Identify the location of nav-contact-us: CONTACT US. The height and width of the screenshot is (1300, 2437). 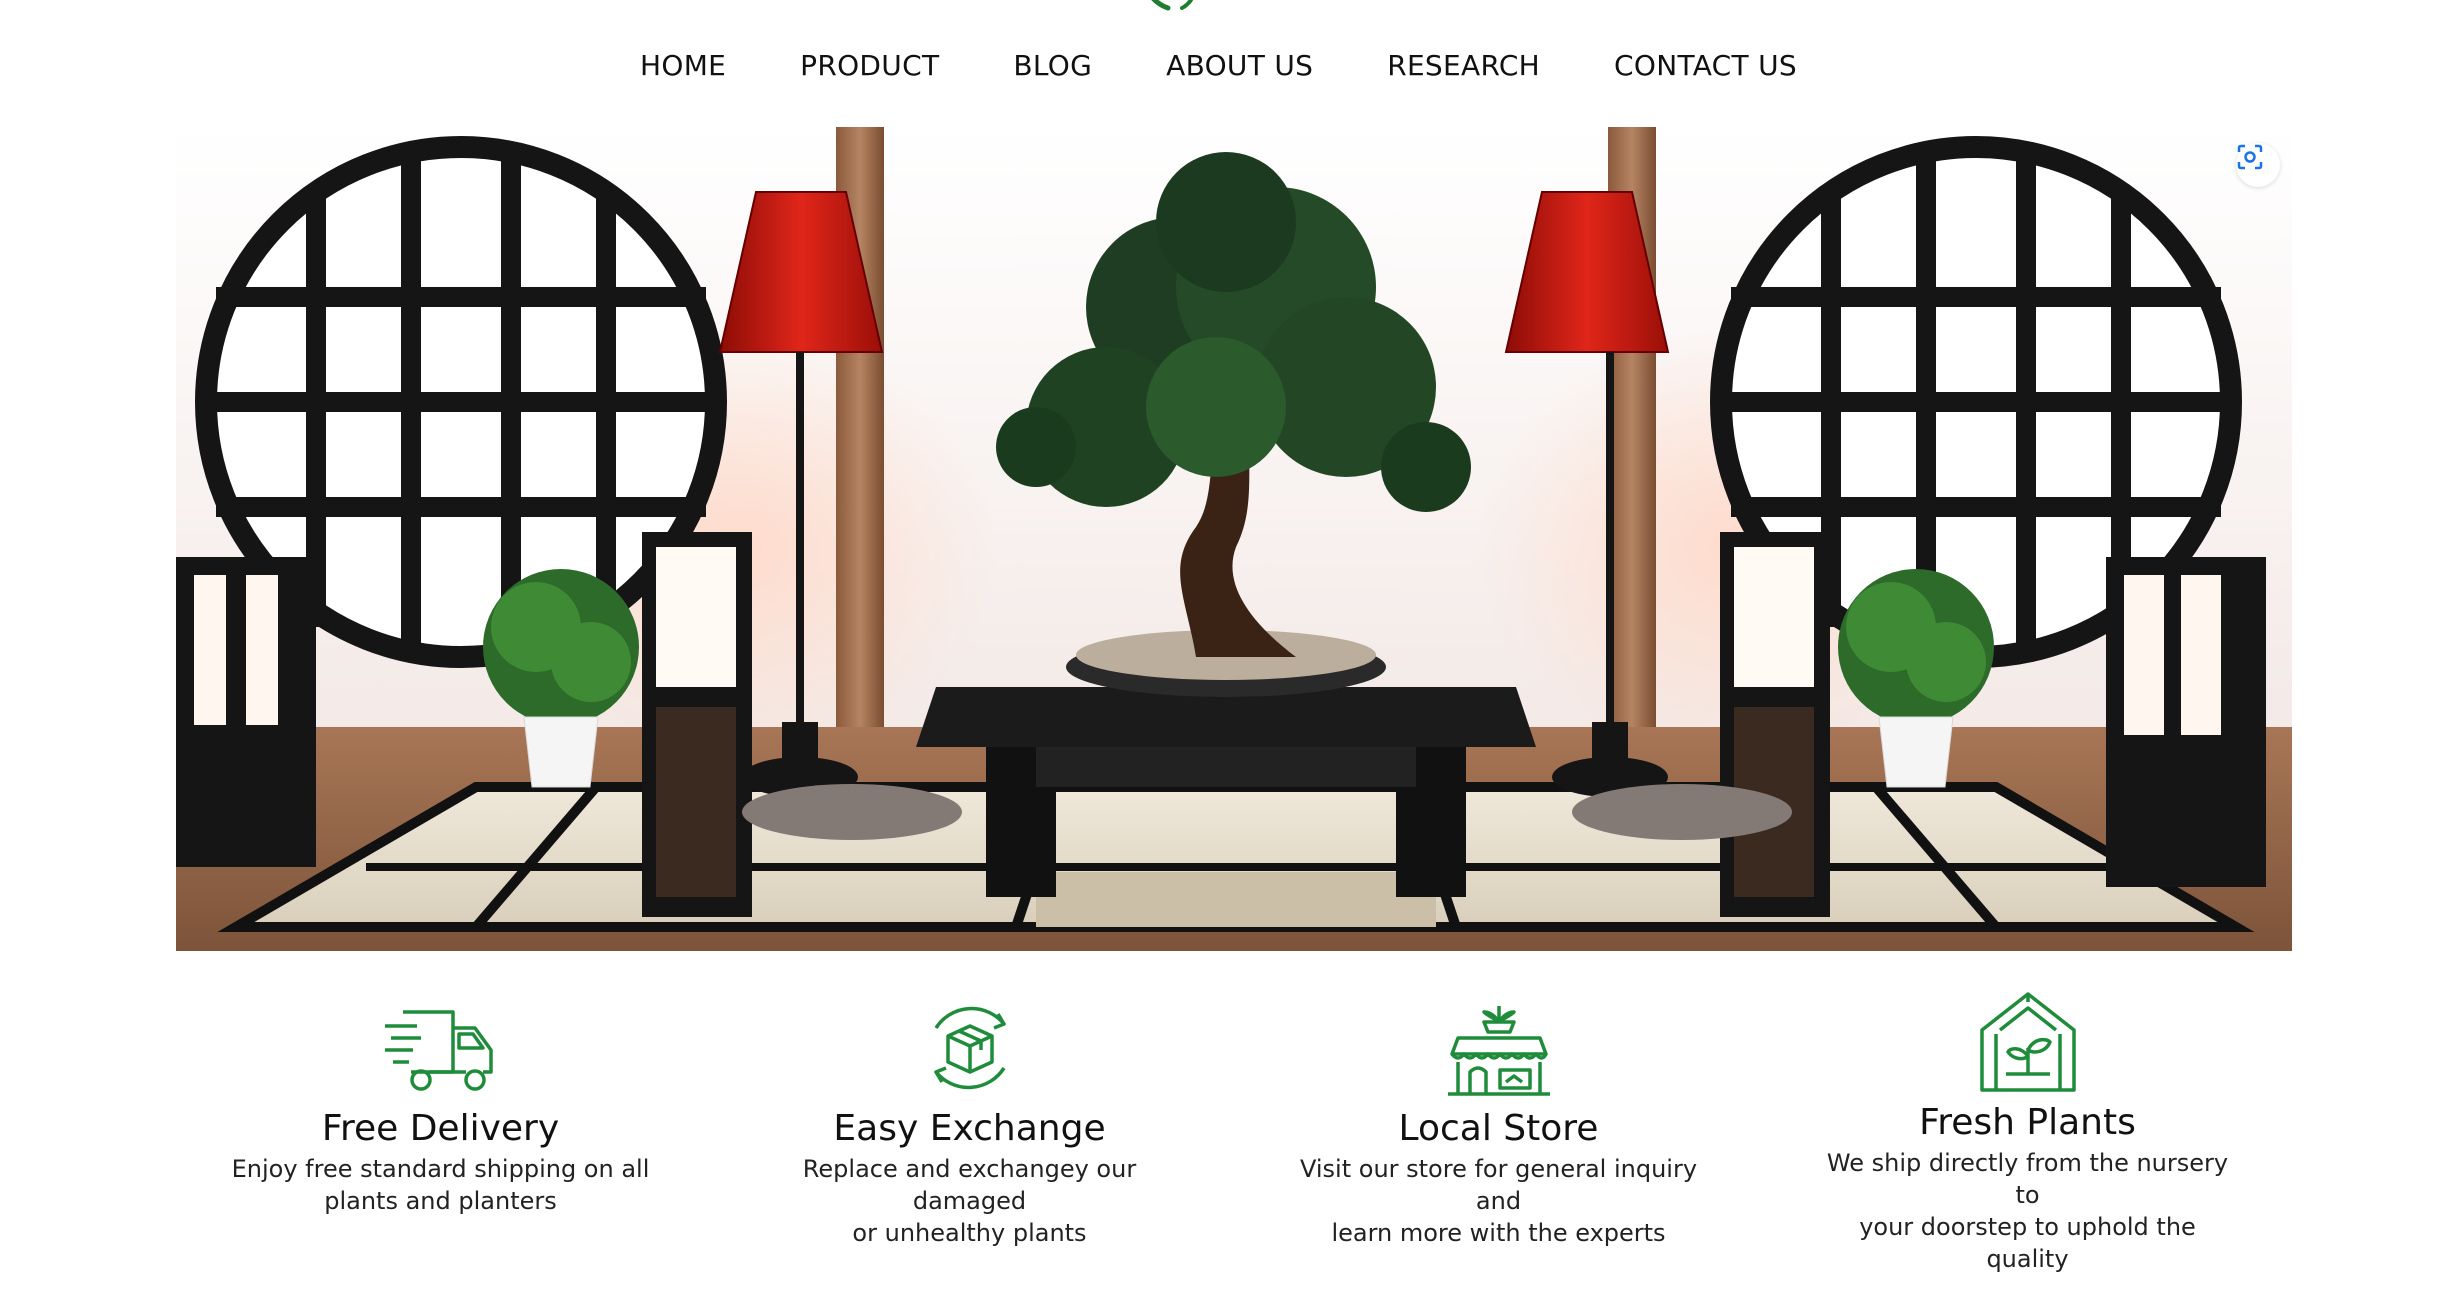
(1705, 65).